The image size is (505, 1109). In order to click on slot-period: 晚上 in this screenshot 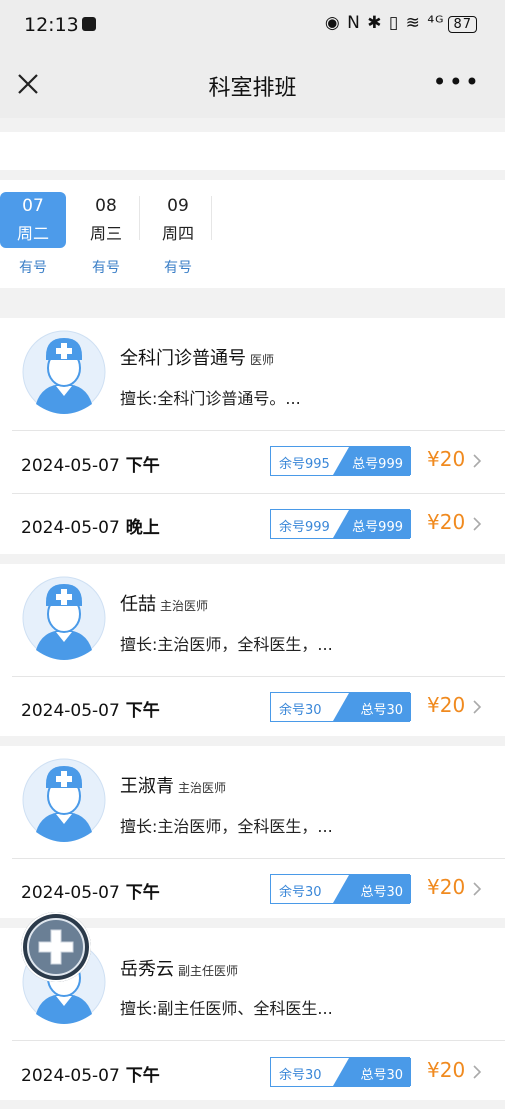, I will do `click(142, 528)`.